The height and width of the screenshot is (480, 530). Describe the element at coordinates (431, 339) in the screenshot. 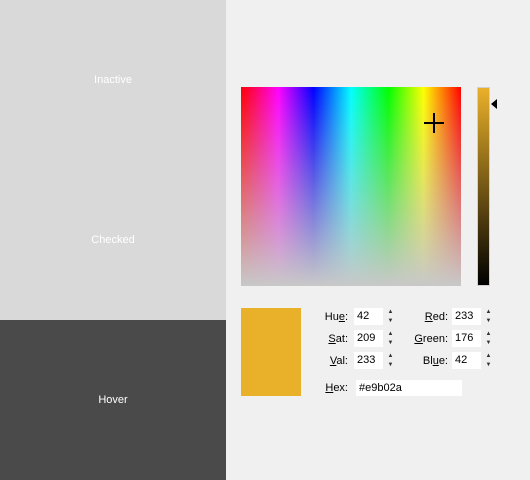

I see `green-label: Green:` at that location.